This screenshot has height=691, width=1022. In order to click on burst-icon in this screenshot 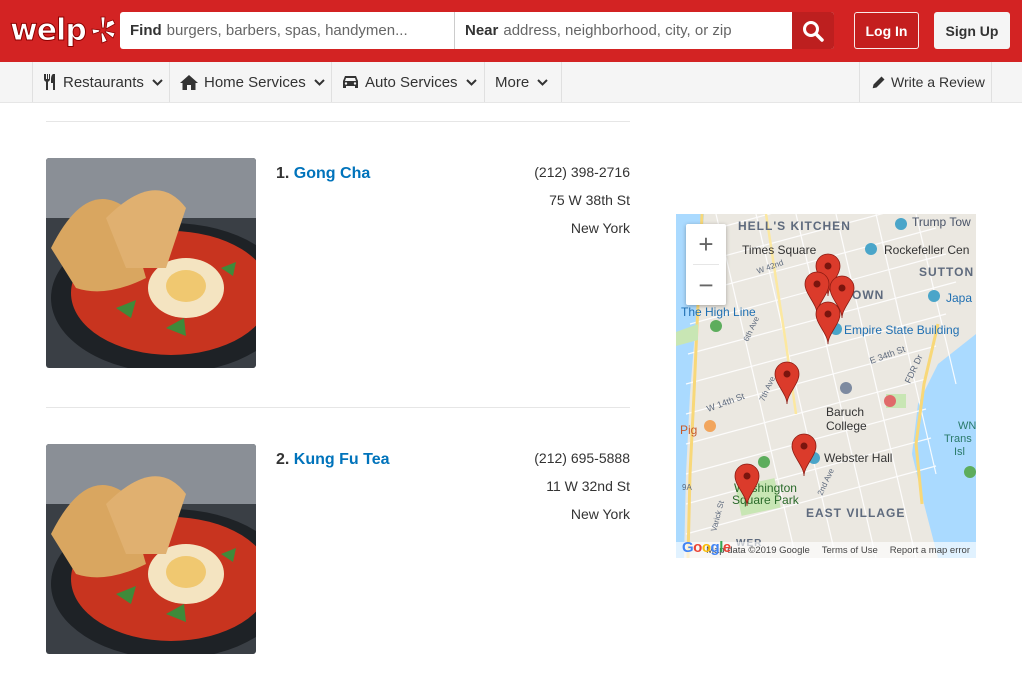, I will do `click(103, 30)`.